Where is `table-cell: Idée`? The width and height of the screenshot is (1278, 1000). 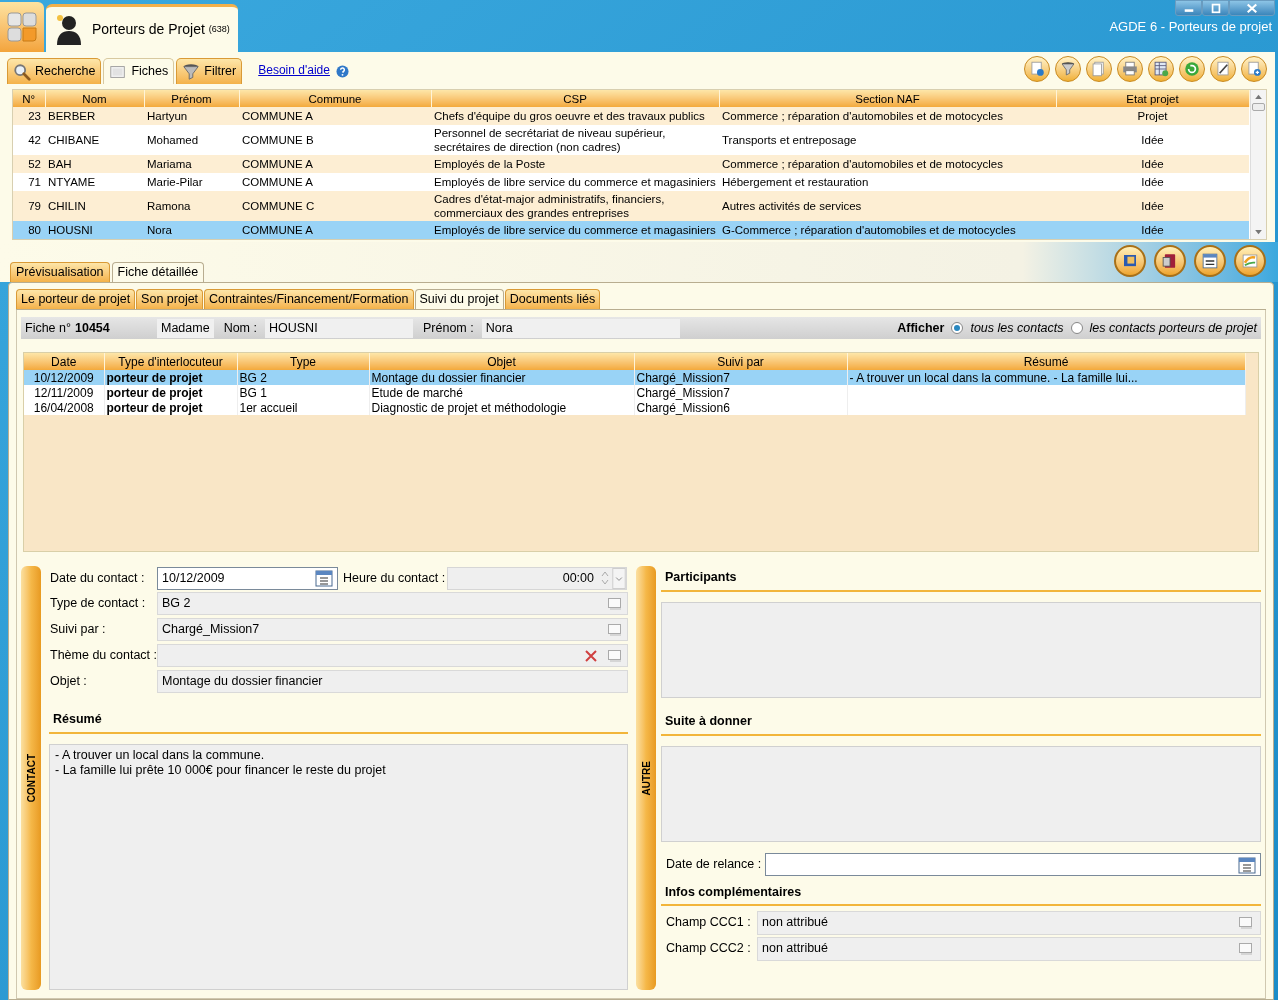
table-cell: Idée is located at coordinates (1152, 164).